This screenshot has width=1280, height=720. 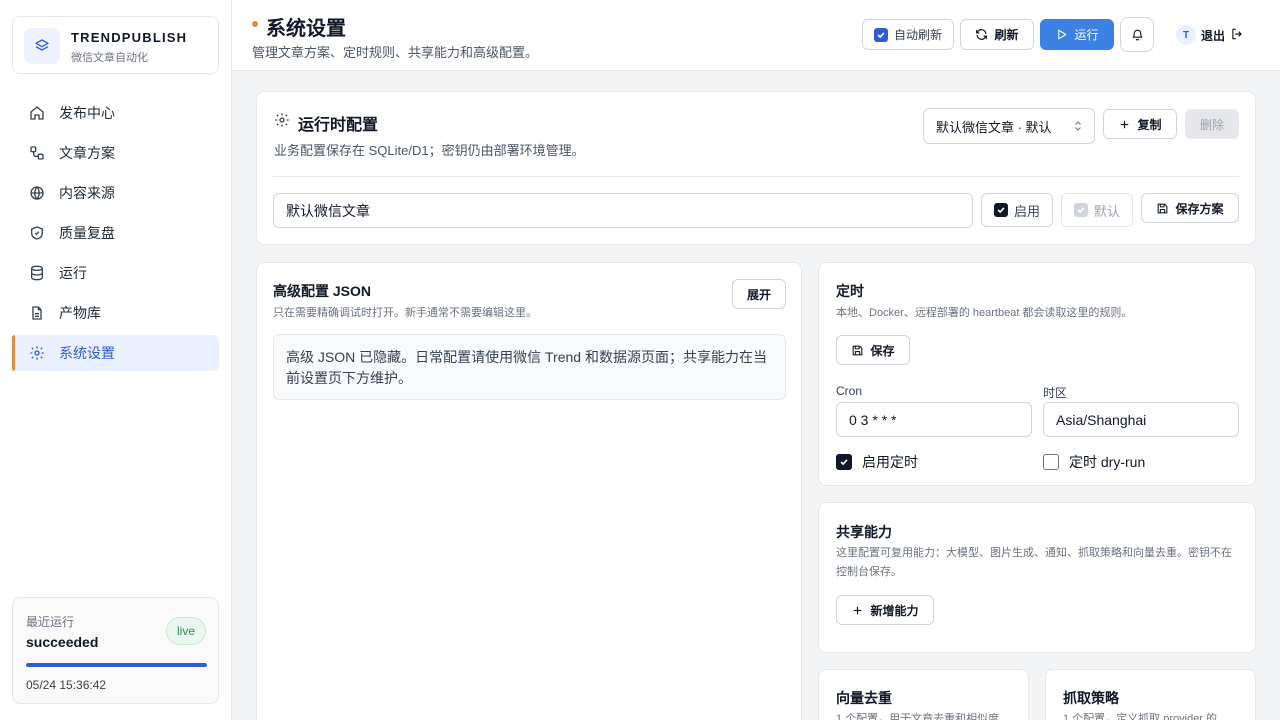 What do you see at coordinates (338, 125) in the screenshot?
I see `runtime-config-title: 运行时配置` at bounding box center [338, 125].